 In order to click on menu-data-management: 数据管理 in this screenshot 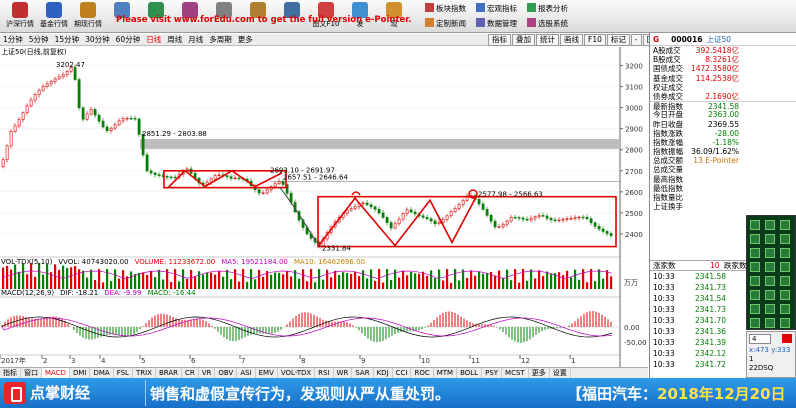, I will do `click(496, 23)`.